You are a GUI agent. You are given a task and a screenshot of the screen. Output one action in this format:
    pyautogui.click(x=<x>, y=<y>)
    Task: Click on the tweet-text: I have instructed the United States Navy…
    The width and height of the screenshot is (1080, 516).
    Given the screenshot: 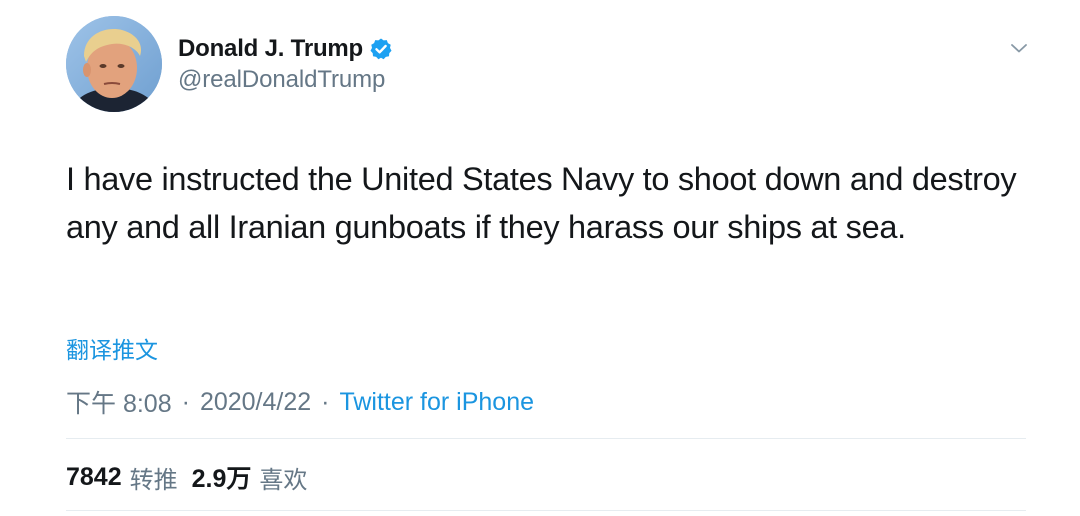 What is the action you would take?
    pyautogui.click(x=541, y=203)
    